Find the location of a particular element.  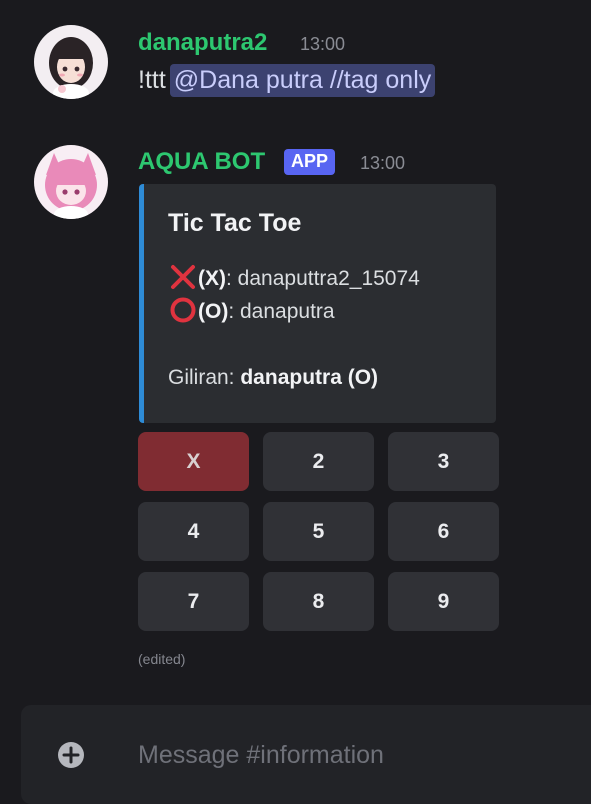

board-cell-1: X is located at coordinates (193, 461).